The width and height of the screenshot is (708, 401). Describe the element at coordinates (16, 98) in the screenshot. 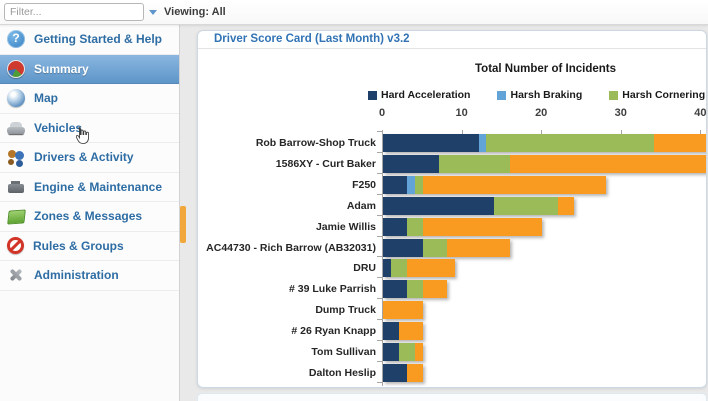

I see `map-icon` at that location.